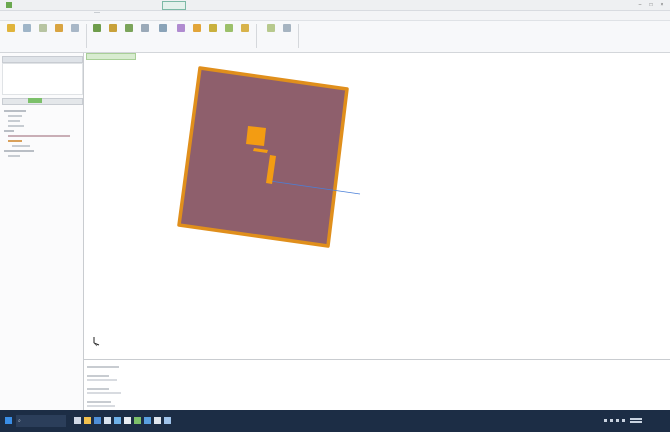 The height and width of the screenshot is (432, 670). I want to click on menu-item-active, so click(97, 12).